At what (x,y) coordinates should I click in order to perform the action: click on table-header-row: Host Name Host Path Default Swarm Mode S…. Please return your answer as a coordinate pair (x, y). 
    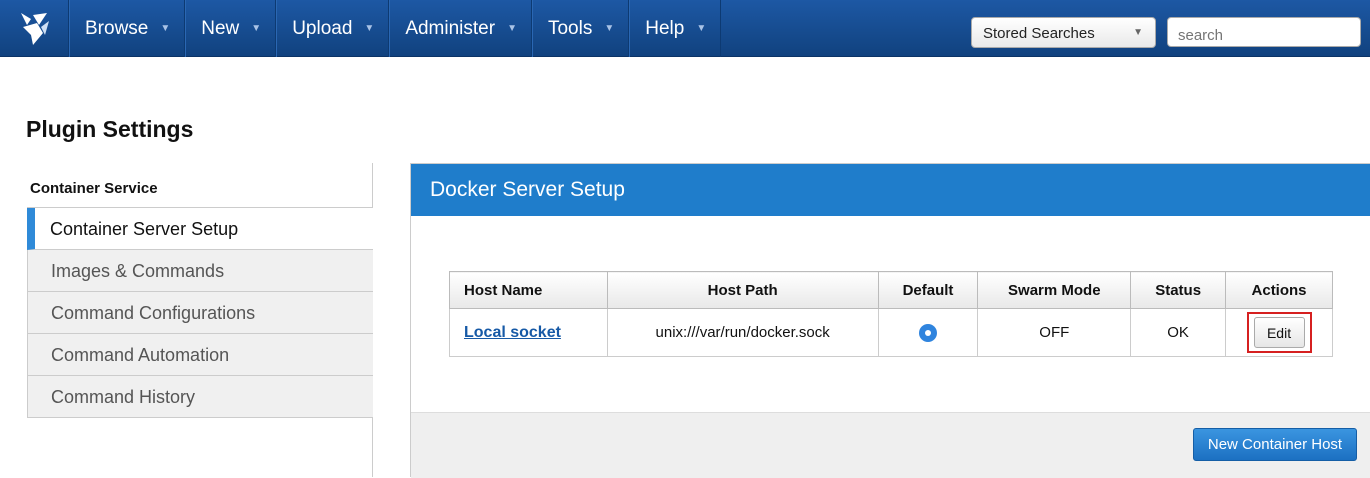
    Looking at the image, I should click on (891, 290).